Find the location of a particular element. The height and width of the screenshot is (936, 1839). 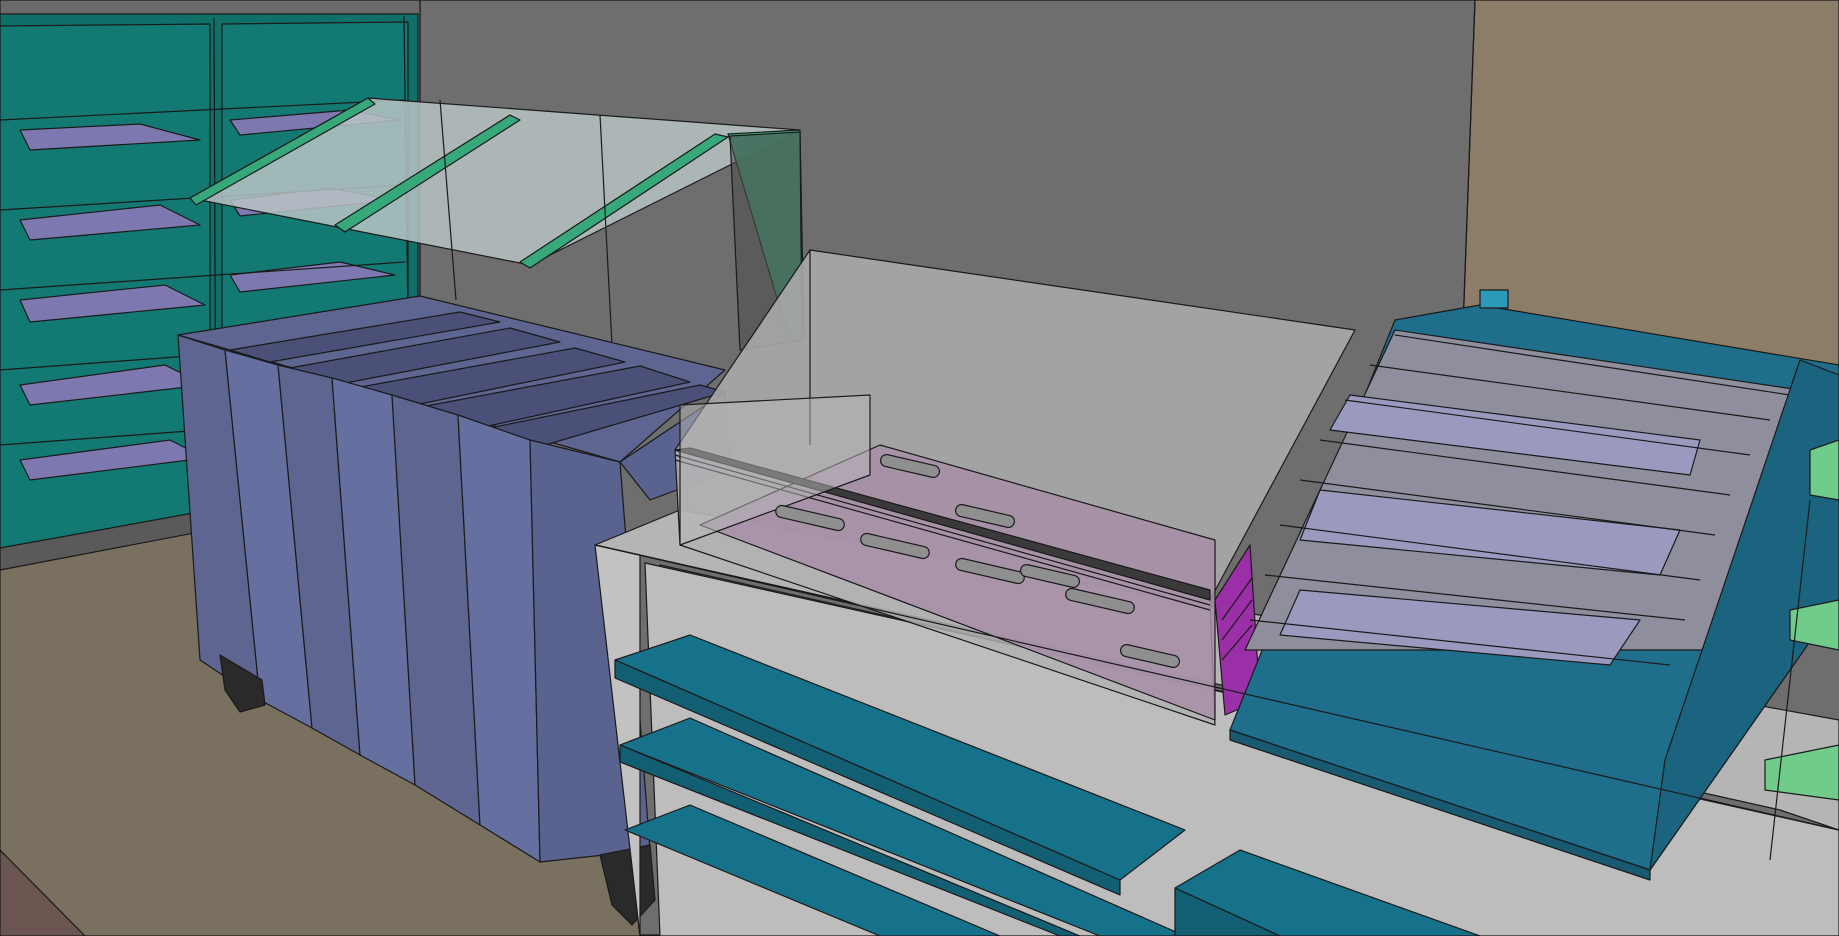

case-handle is located at coordinates (1494, 299).